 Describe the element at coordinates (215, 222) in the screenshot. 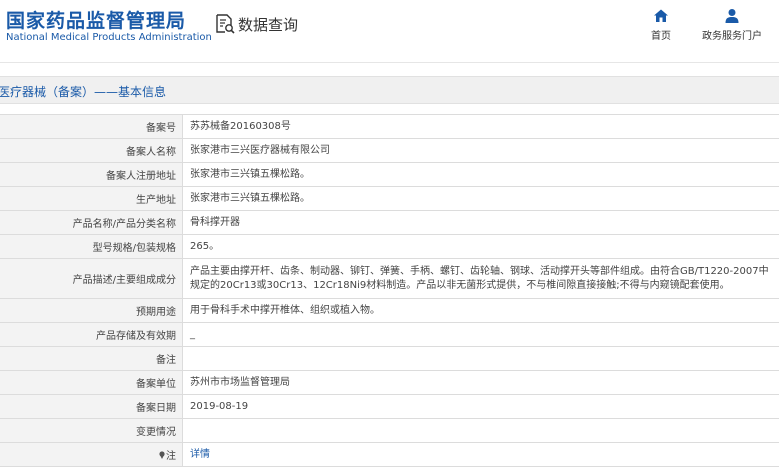

I see `row-value: 骨科撑开器` at that location.